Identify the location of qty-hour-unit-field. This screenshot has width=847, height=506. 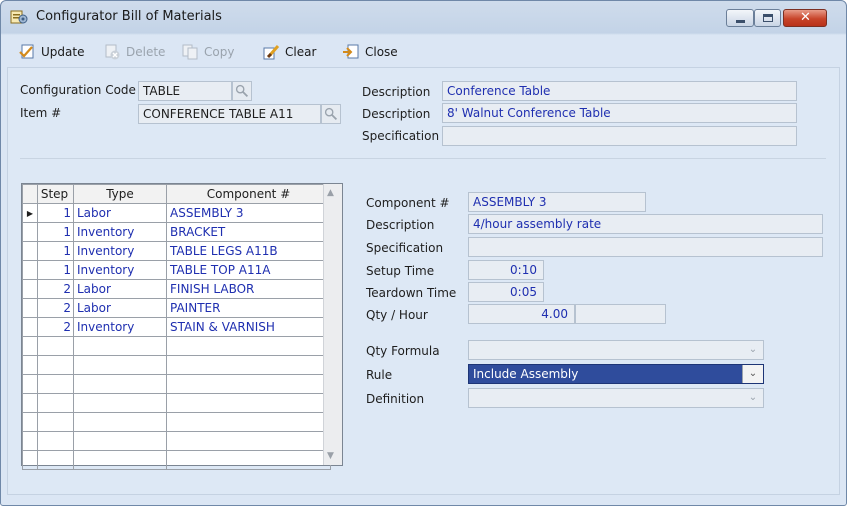
(620, 314).